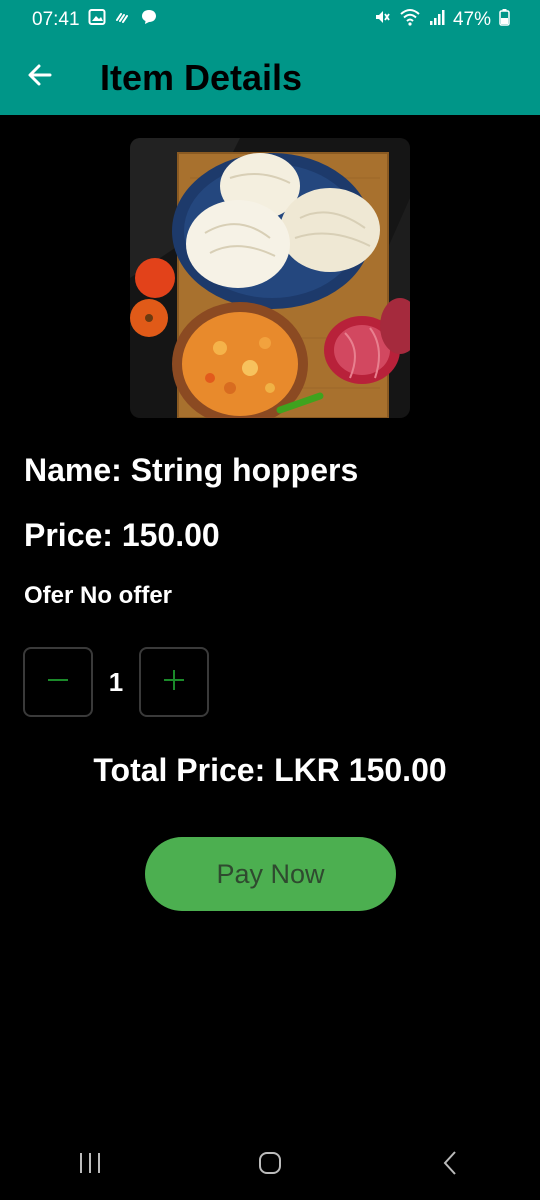  I want to click on app-bar: Item Details, so click(270, 77).